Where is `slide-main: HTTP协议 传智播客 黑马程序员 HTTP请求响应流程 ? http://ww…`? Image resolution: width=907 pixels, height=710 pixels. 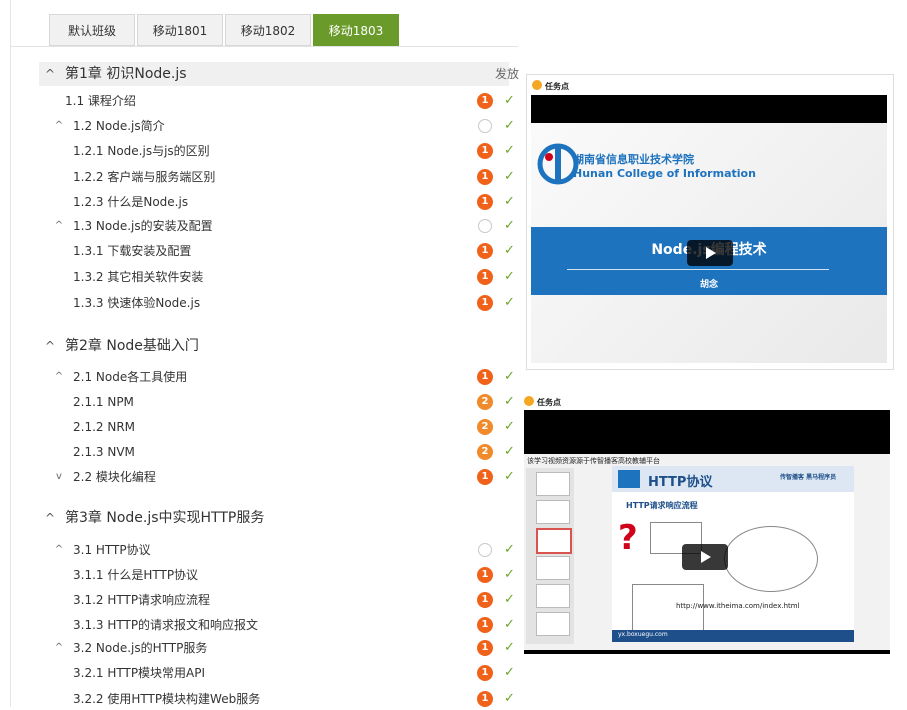
slide-main: HTTP协议 传智播客 黑马程序员 HTTP请求响应流程 ? http://ww… is located at coordinates (733, 554).